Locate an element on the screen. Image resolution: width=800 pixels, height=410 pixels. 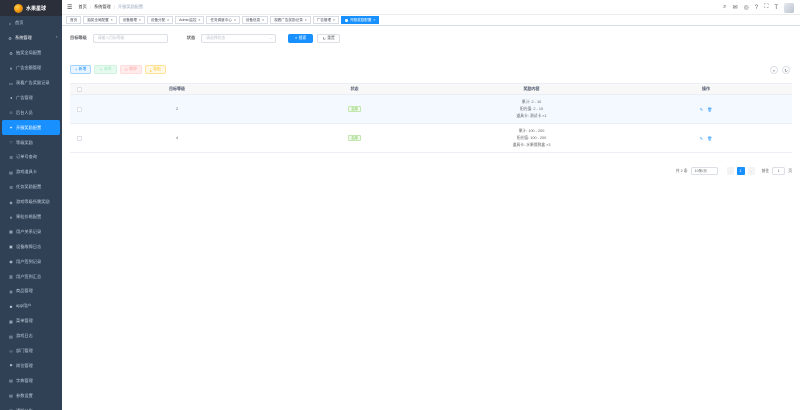
tag-1: 抽奖全局配置 × is located at coordinates (100, 20).